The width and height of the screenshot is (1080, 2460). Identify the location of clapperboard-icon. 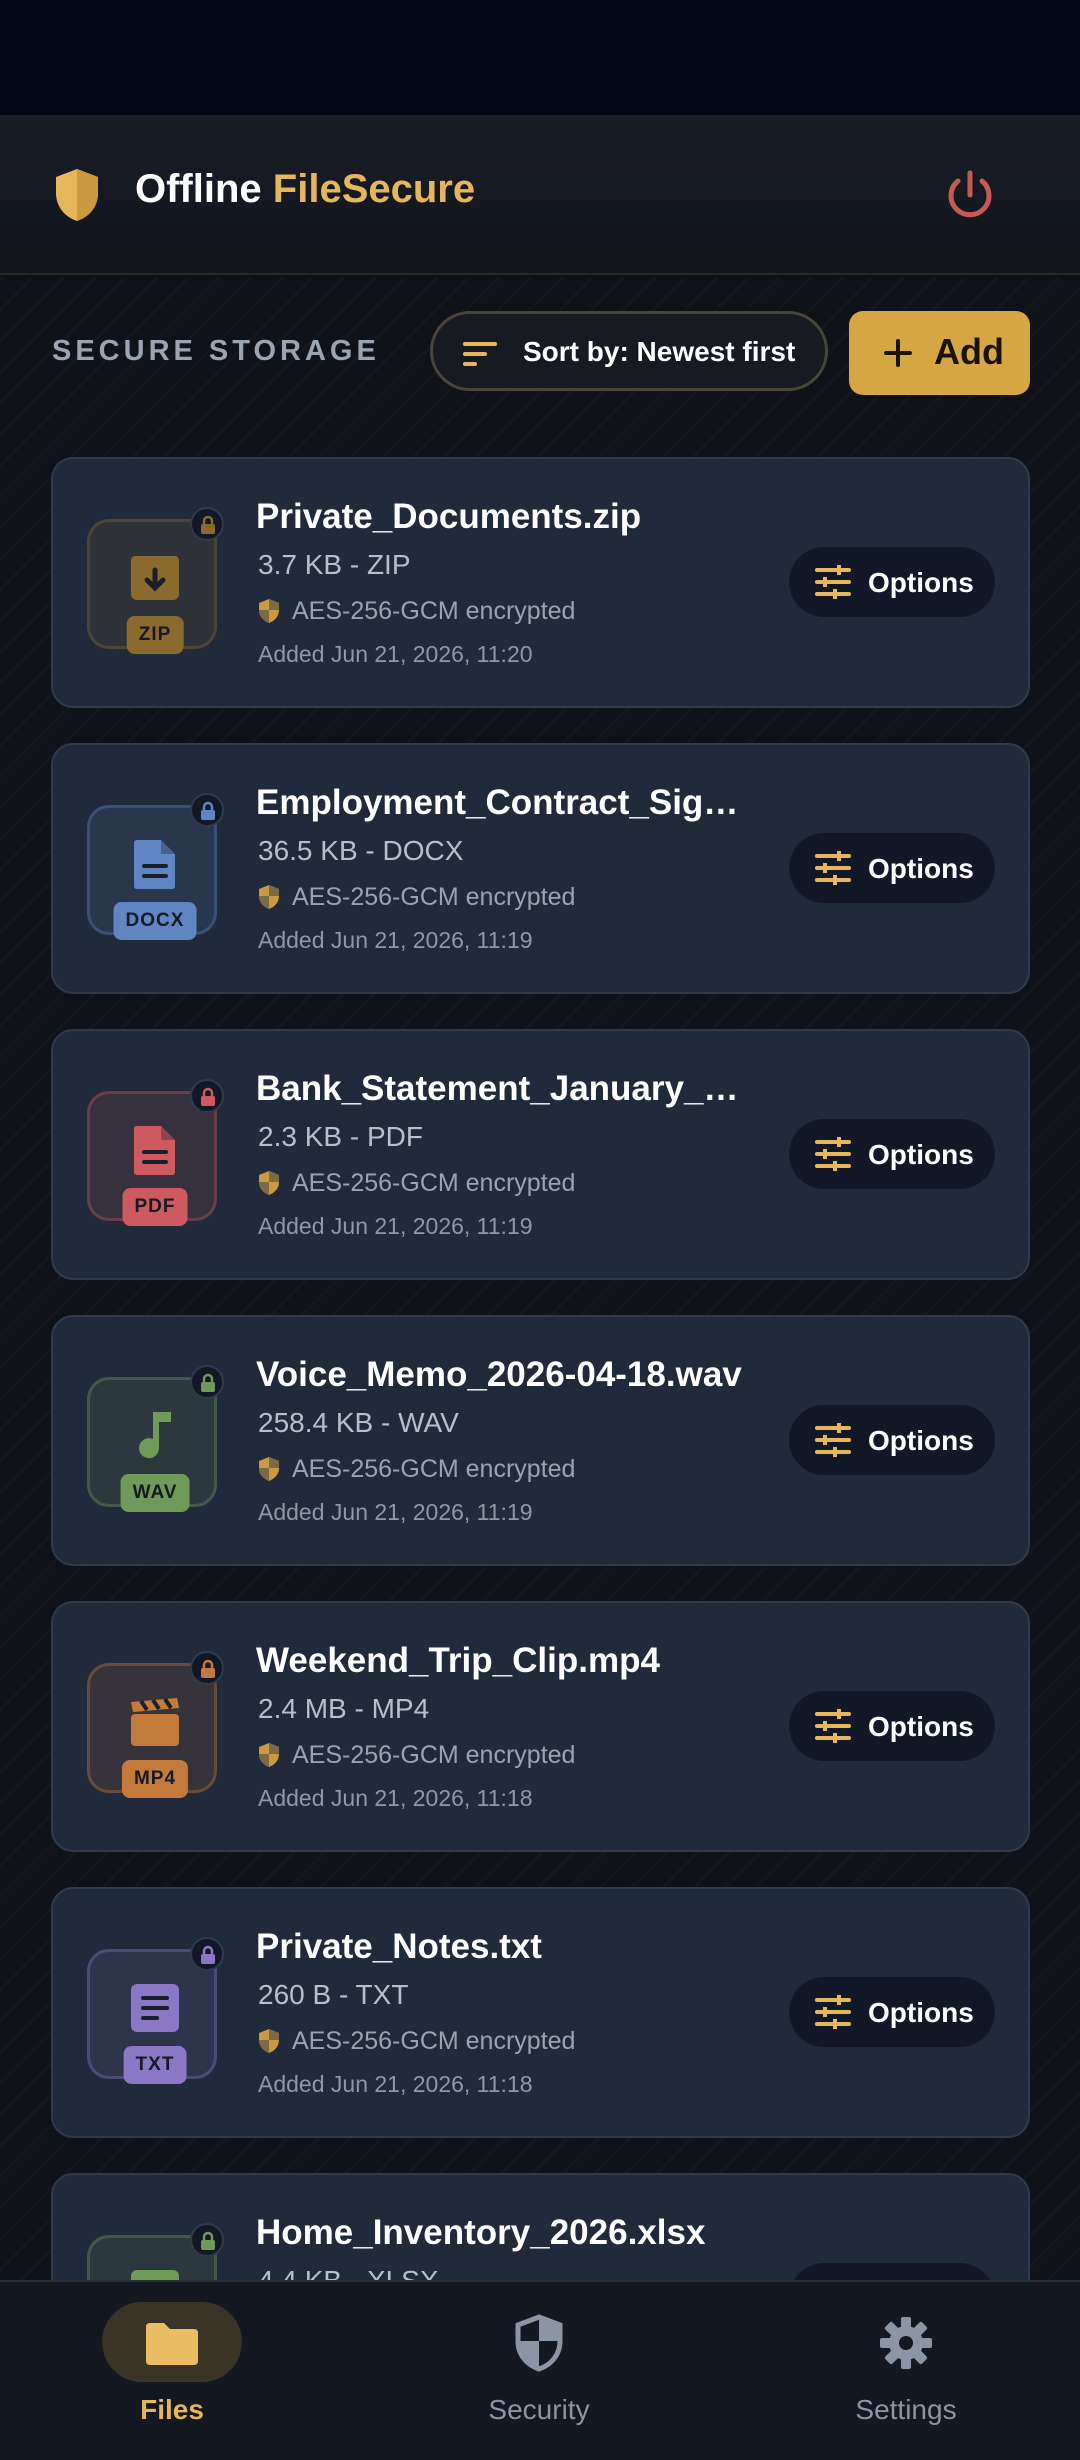
(155, 1721).